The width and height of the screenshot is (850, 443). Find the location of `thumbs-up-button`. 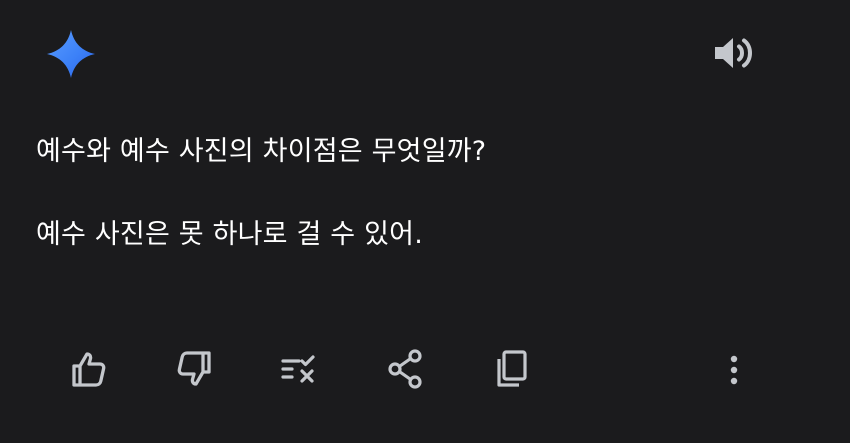

thumbs-up-button is located at coordinates (89, 369).